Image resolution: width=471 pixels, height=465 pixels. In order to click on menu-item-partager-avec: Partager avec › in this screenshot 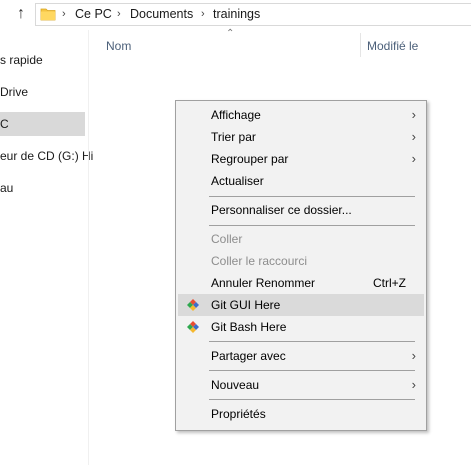, I will do `click(301, 356)`.